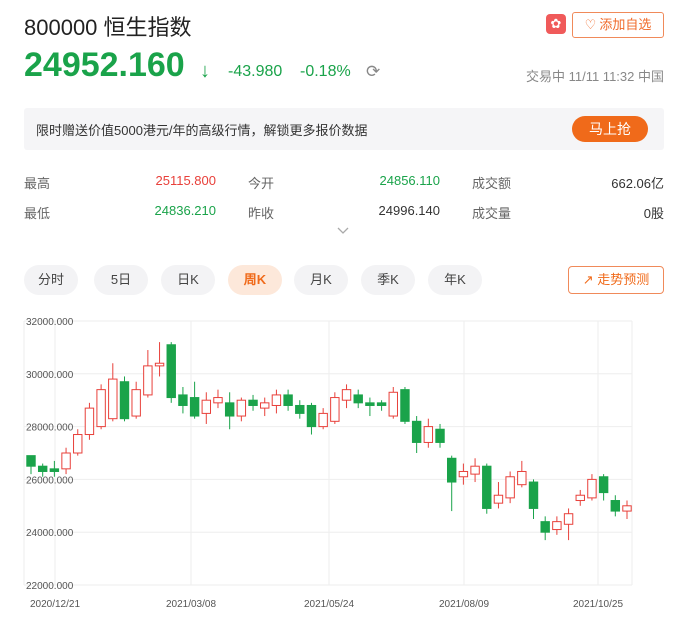  What do you see at coordinates (51, 280) in the screenshot?
I see `tab-minute: 分时` at bounding box center [51, 280].